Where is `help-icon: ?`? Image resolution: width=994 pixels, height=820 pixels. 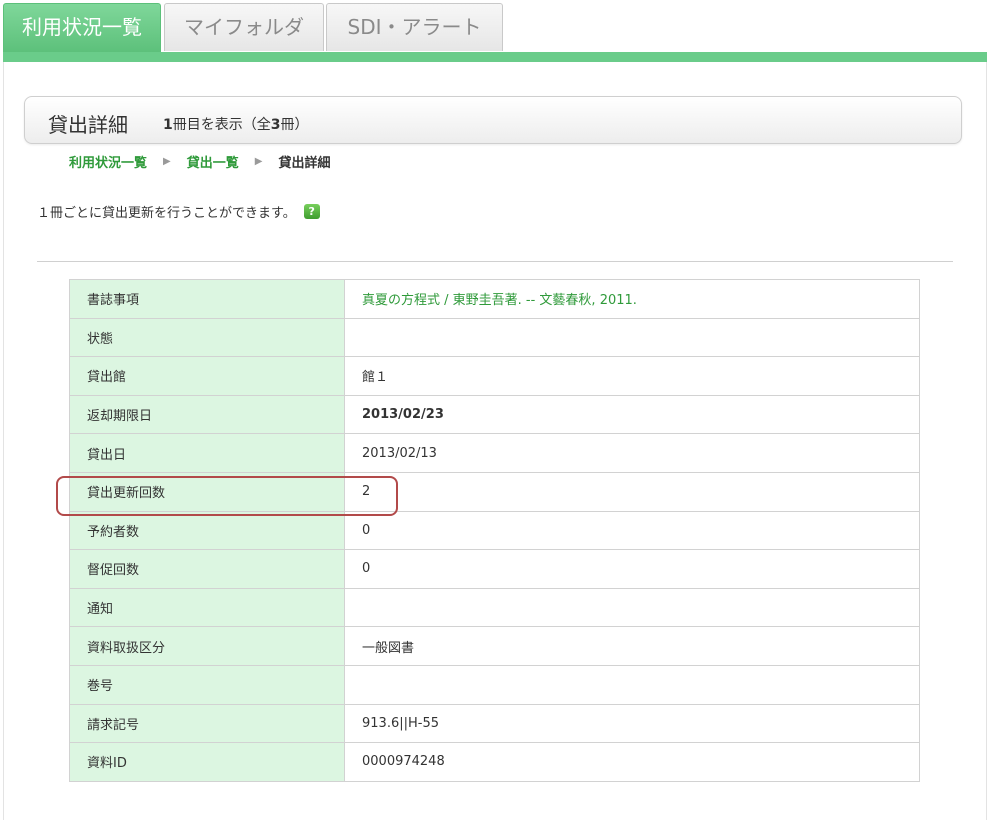 help-icon: ? is located at coordinates (311, 211).